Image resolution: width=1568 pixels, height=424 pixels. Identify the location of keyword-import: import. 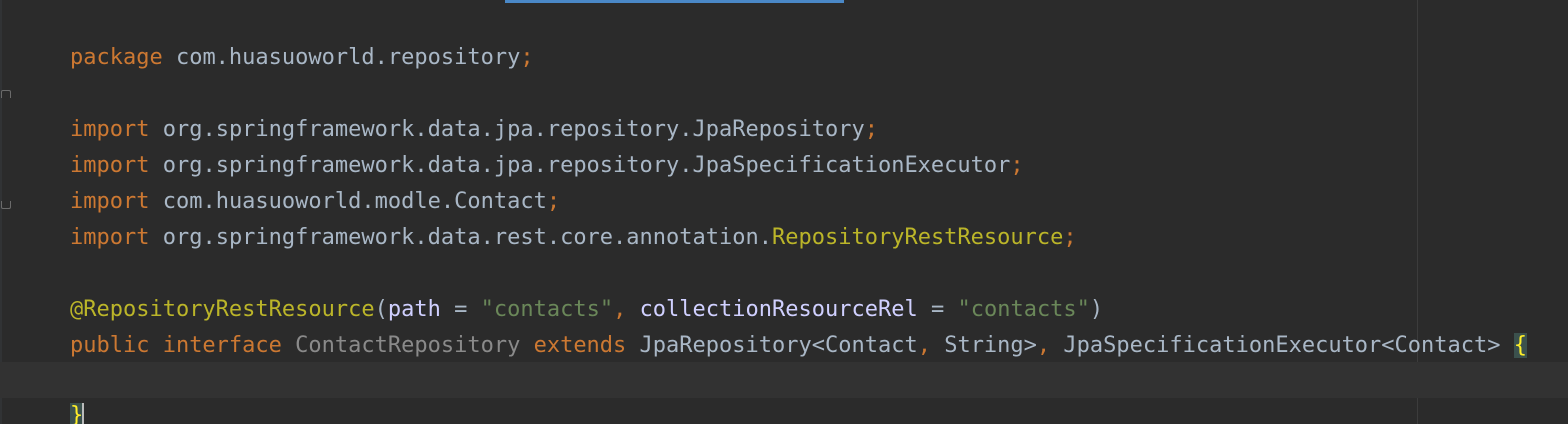
(109, 237).